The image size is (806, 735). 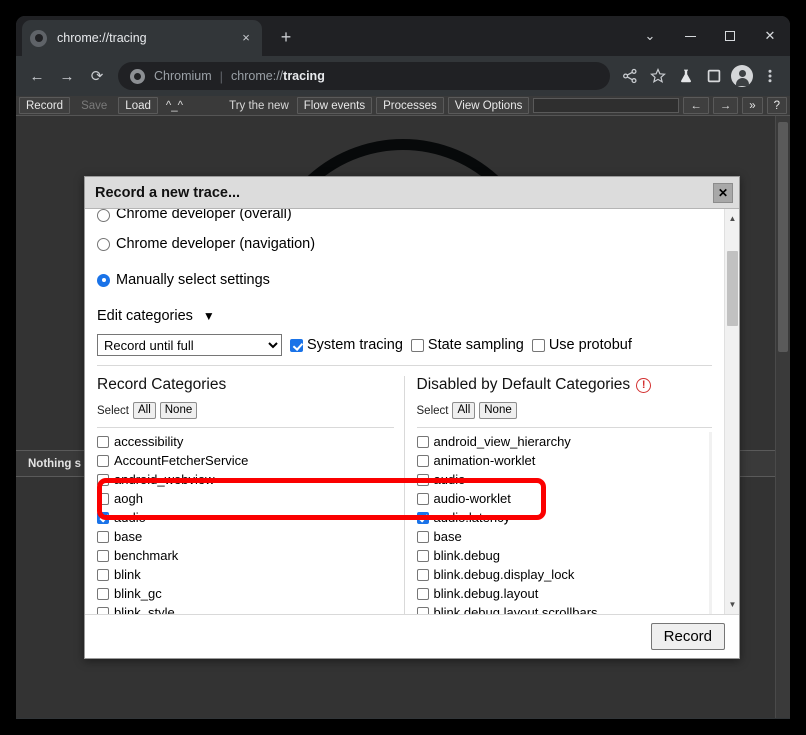 What do you see at coordinates (146, 555) in the screenshot?
I see `category-label: benchmark` at bounding box center [146, 555].